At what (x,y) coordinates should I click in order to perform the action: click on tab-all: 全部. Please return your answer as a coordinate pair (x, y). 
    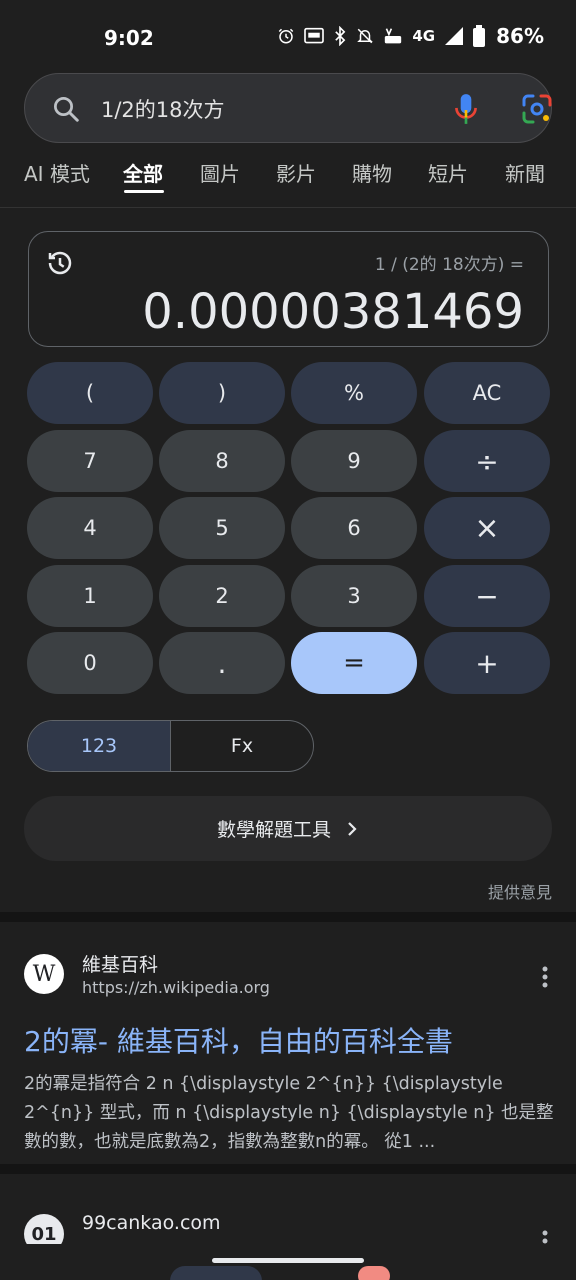
    Looking at the image, I should click on (143, 172).